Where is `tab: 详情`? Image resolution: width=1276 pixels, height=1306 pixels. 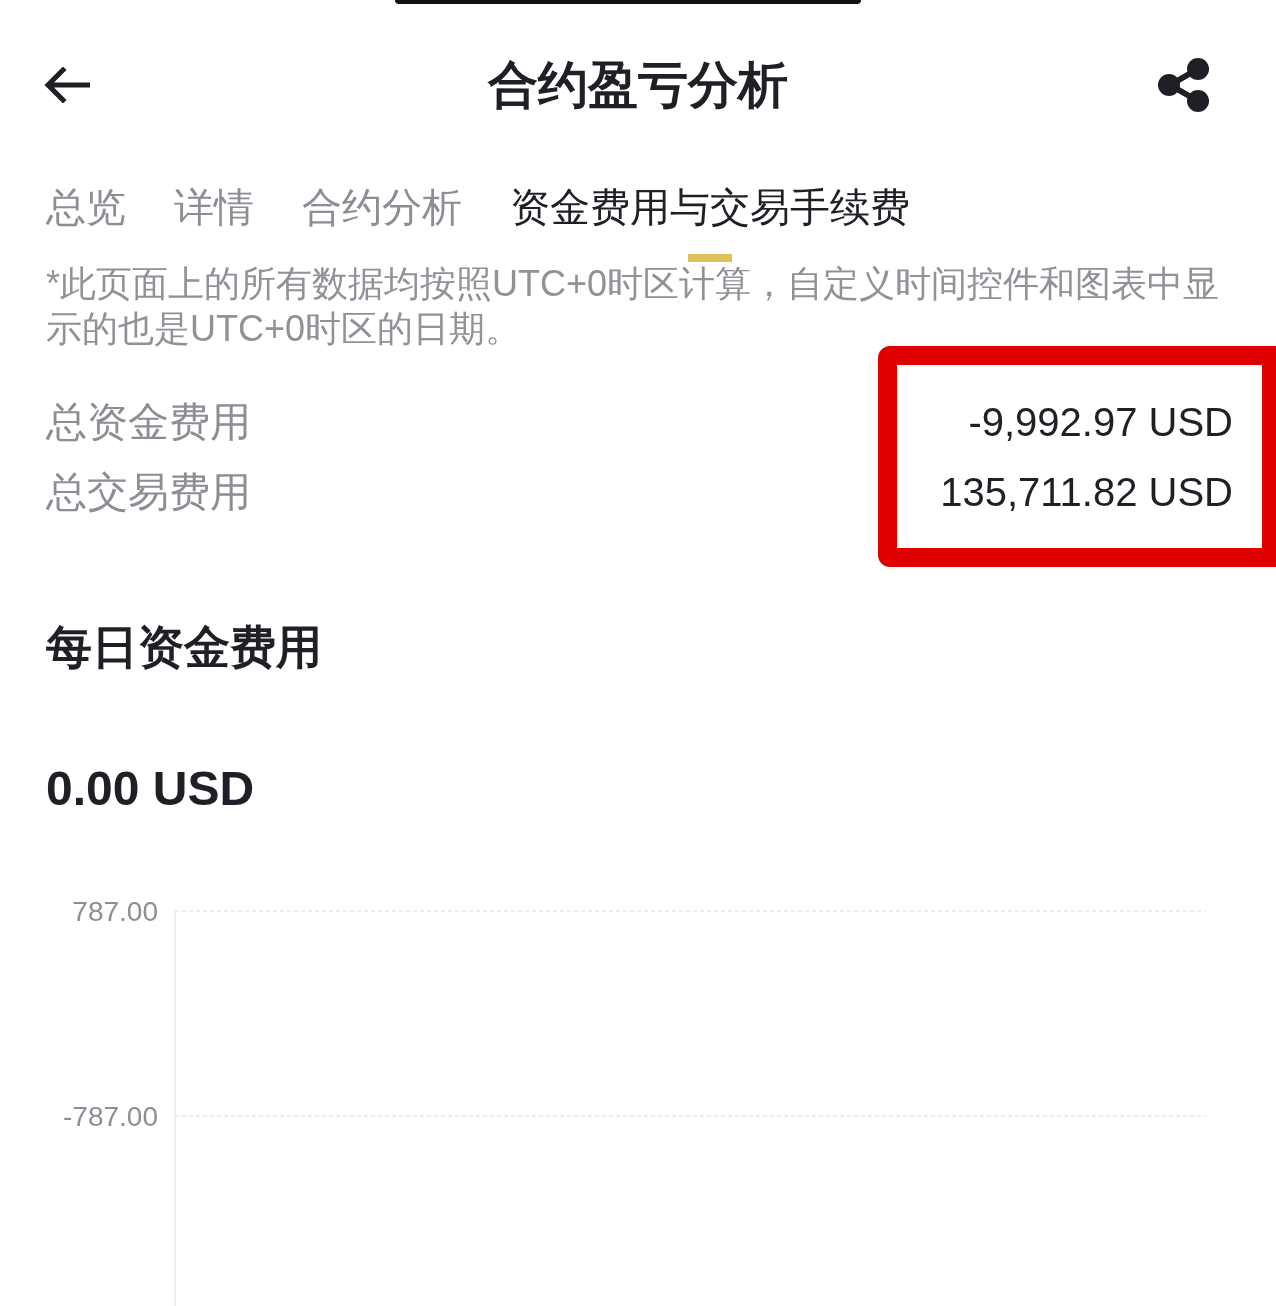
tab: 详情 is located at coordinates (214, 222).